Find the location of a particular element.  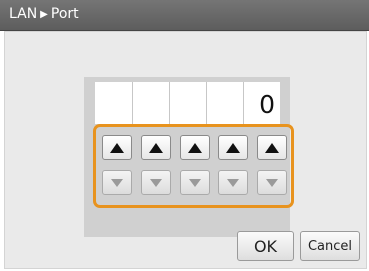

digit-3-up-button is located at coordinates (194, 147).